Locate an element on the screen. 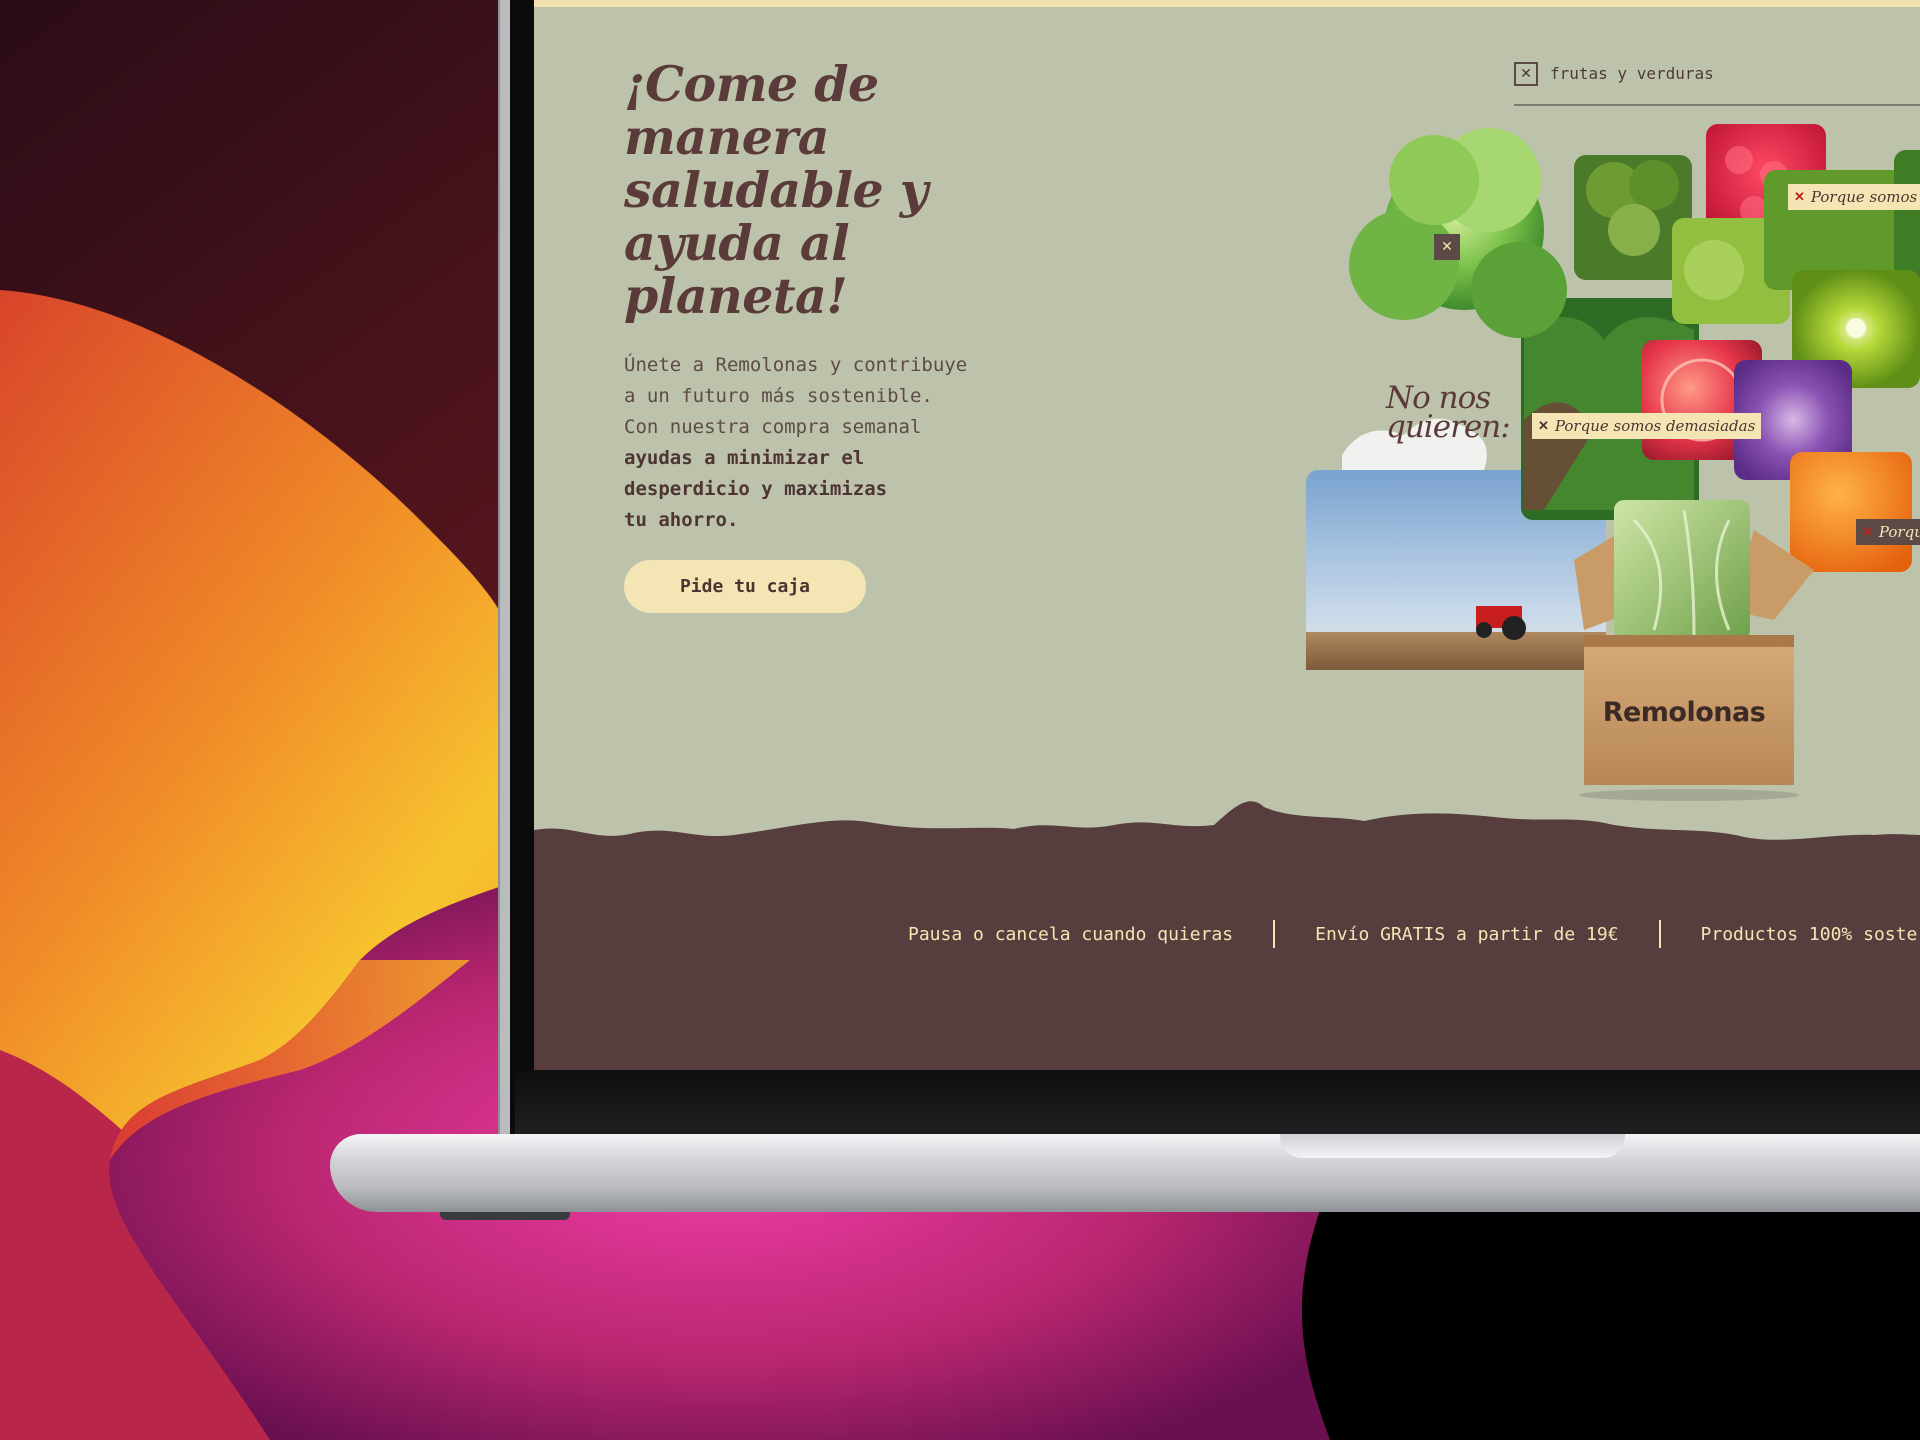  torn-paper-edge is located at coordinates (1227, 828).